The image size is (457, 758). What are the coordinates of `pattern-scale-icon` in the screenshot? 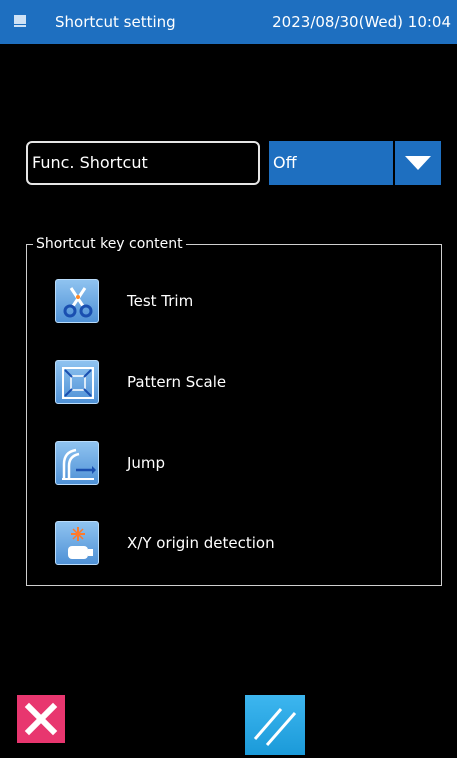 It's located at (77, 382).